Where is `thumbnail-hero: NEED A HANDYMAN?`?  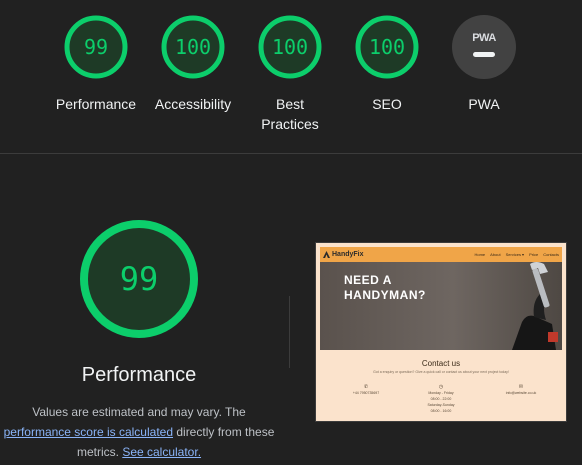 thumbnail-hero: NEED A HANDYMAN? is located at coordinates (441, 306).